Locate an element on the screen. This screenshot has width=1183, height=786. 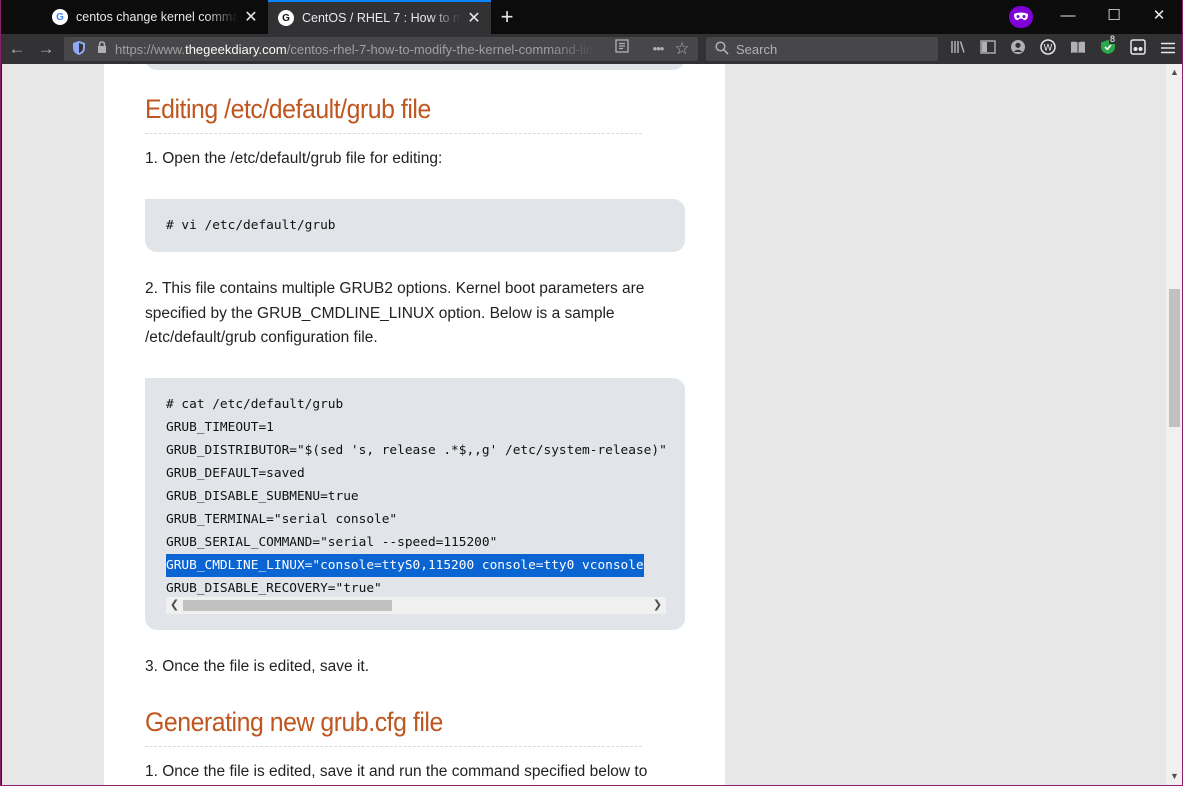
tracking-protection-shield-icon is located at coordinates (79, 49).